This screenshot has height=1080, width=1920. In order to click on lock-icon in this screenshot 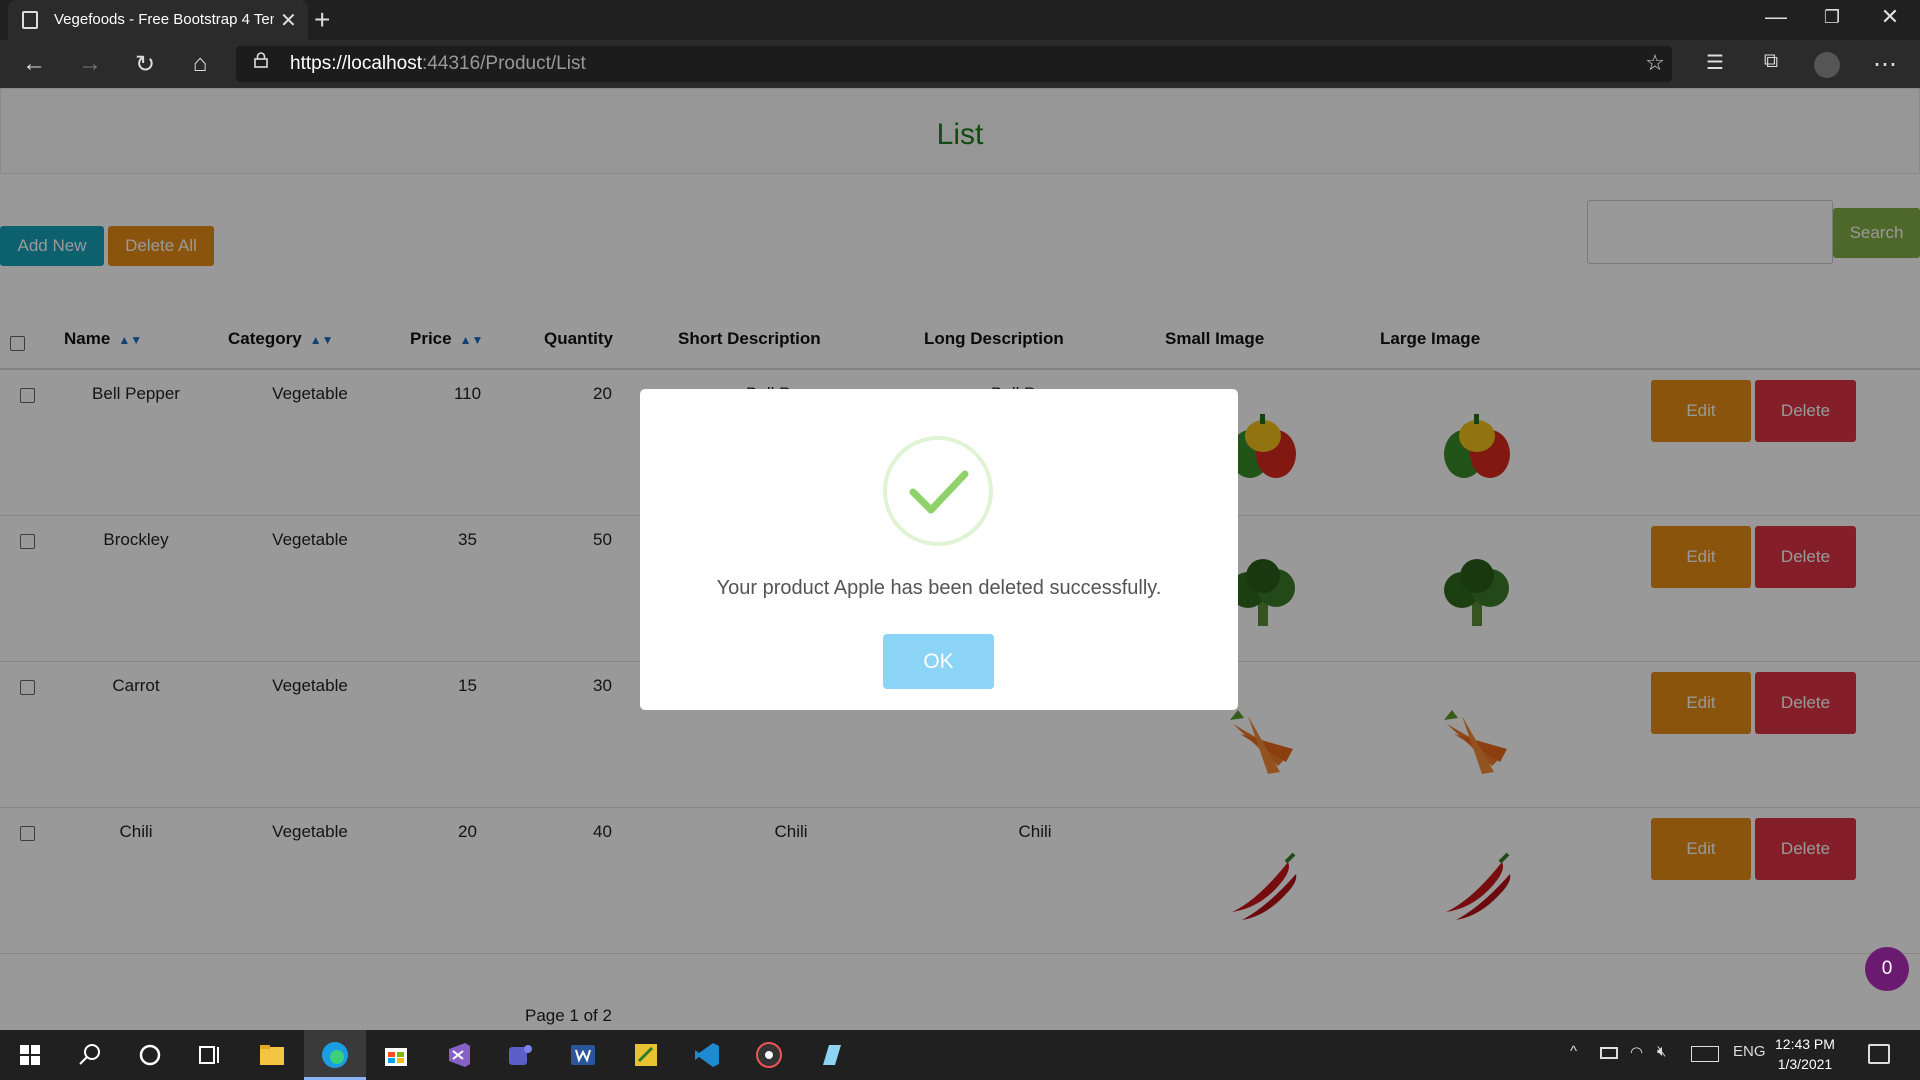, I will do `click(261, 60)`.